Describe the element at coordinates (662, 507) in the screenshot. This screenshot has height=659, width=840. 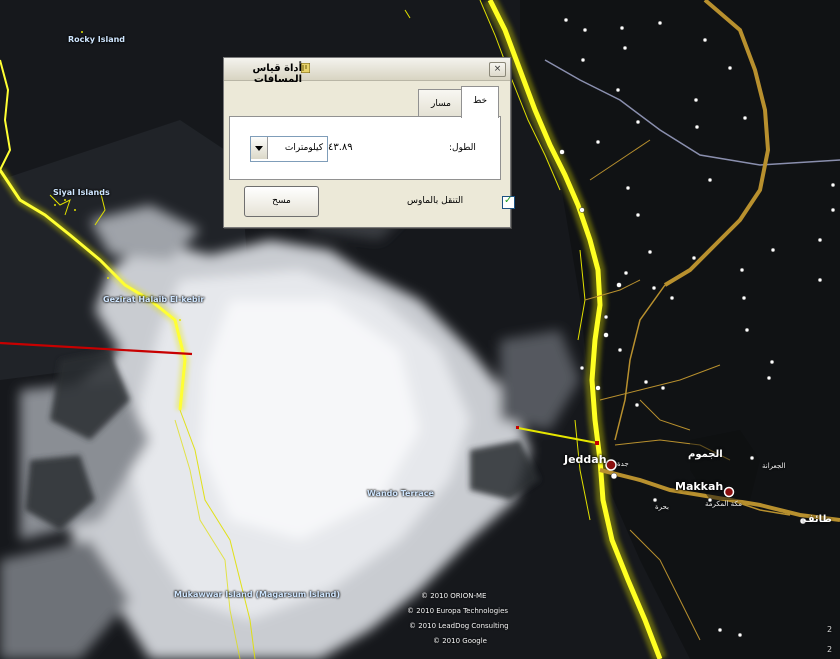
I see `label-bahra-ar: بحرة` at that location.